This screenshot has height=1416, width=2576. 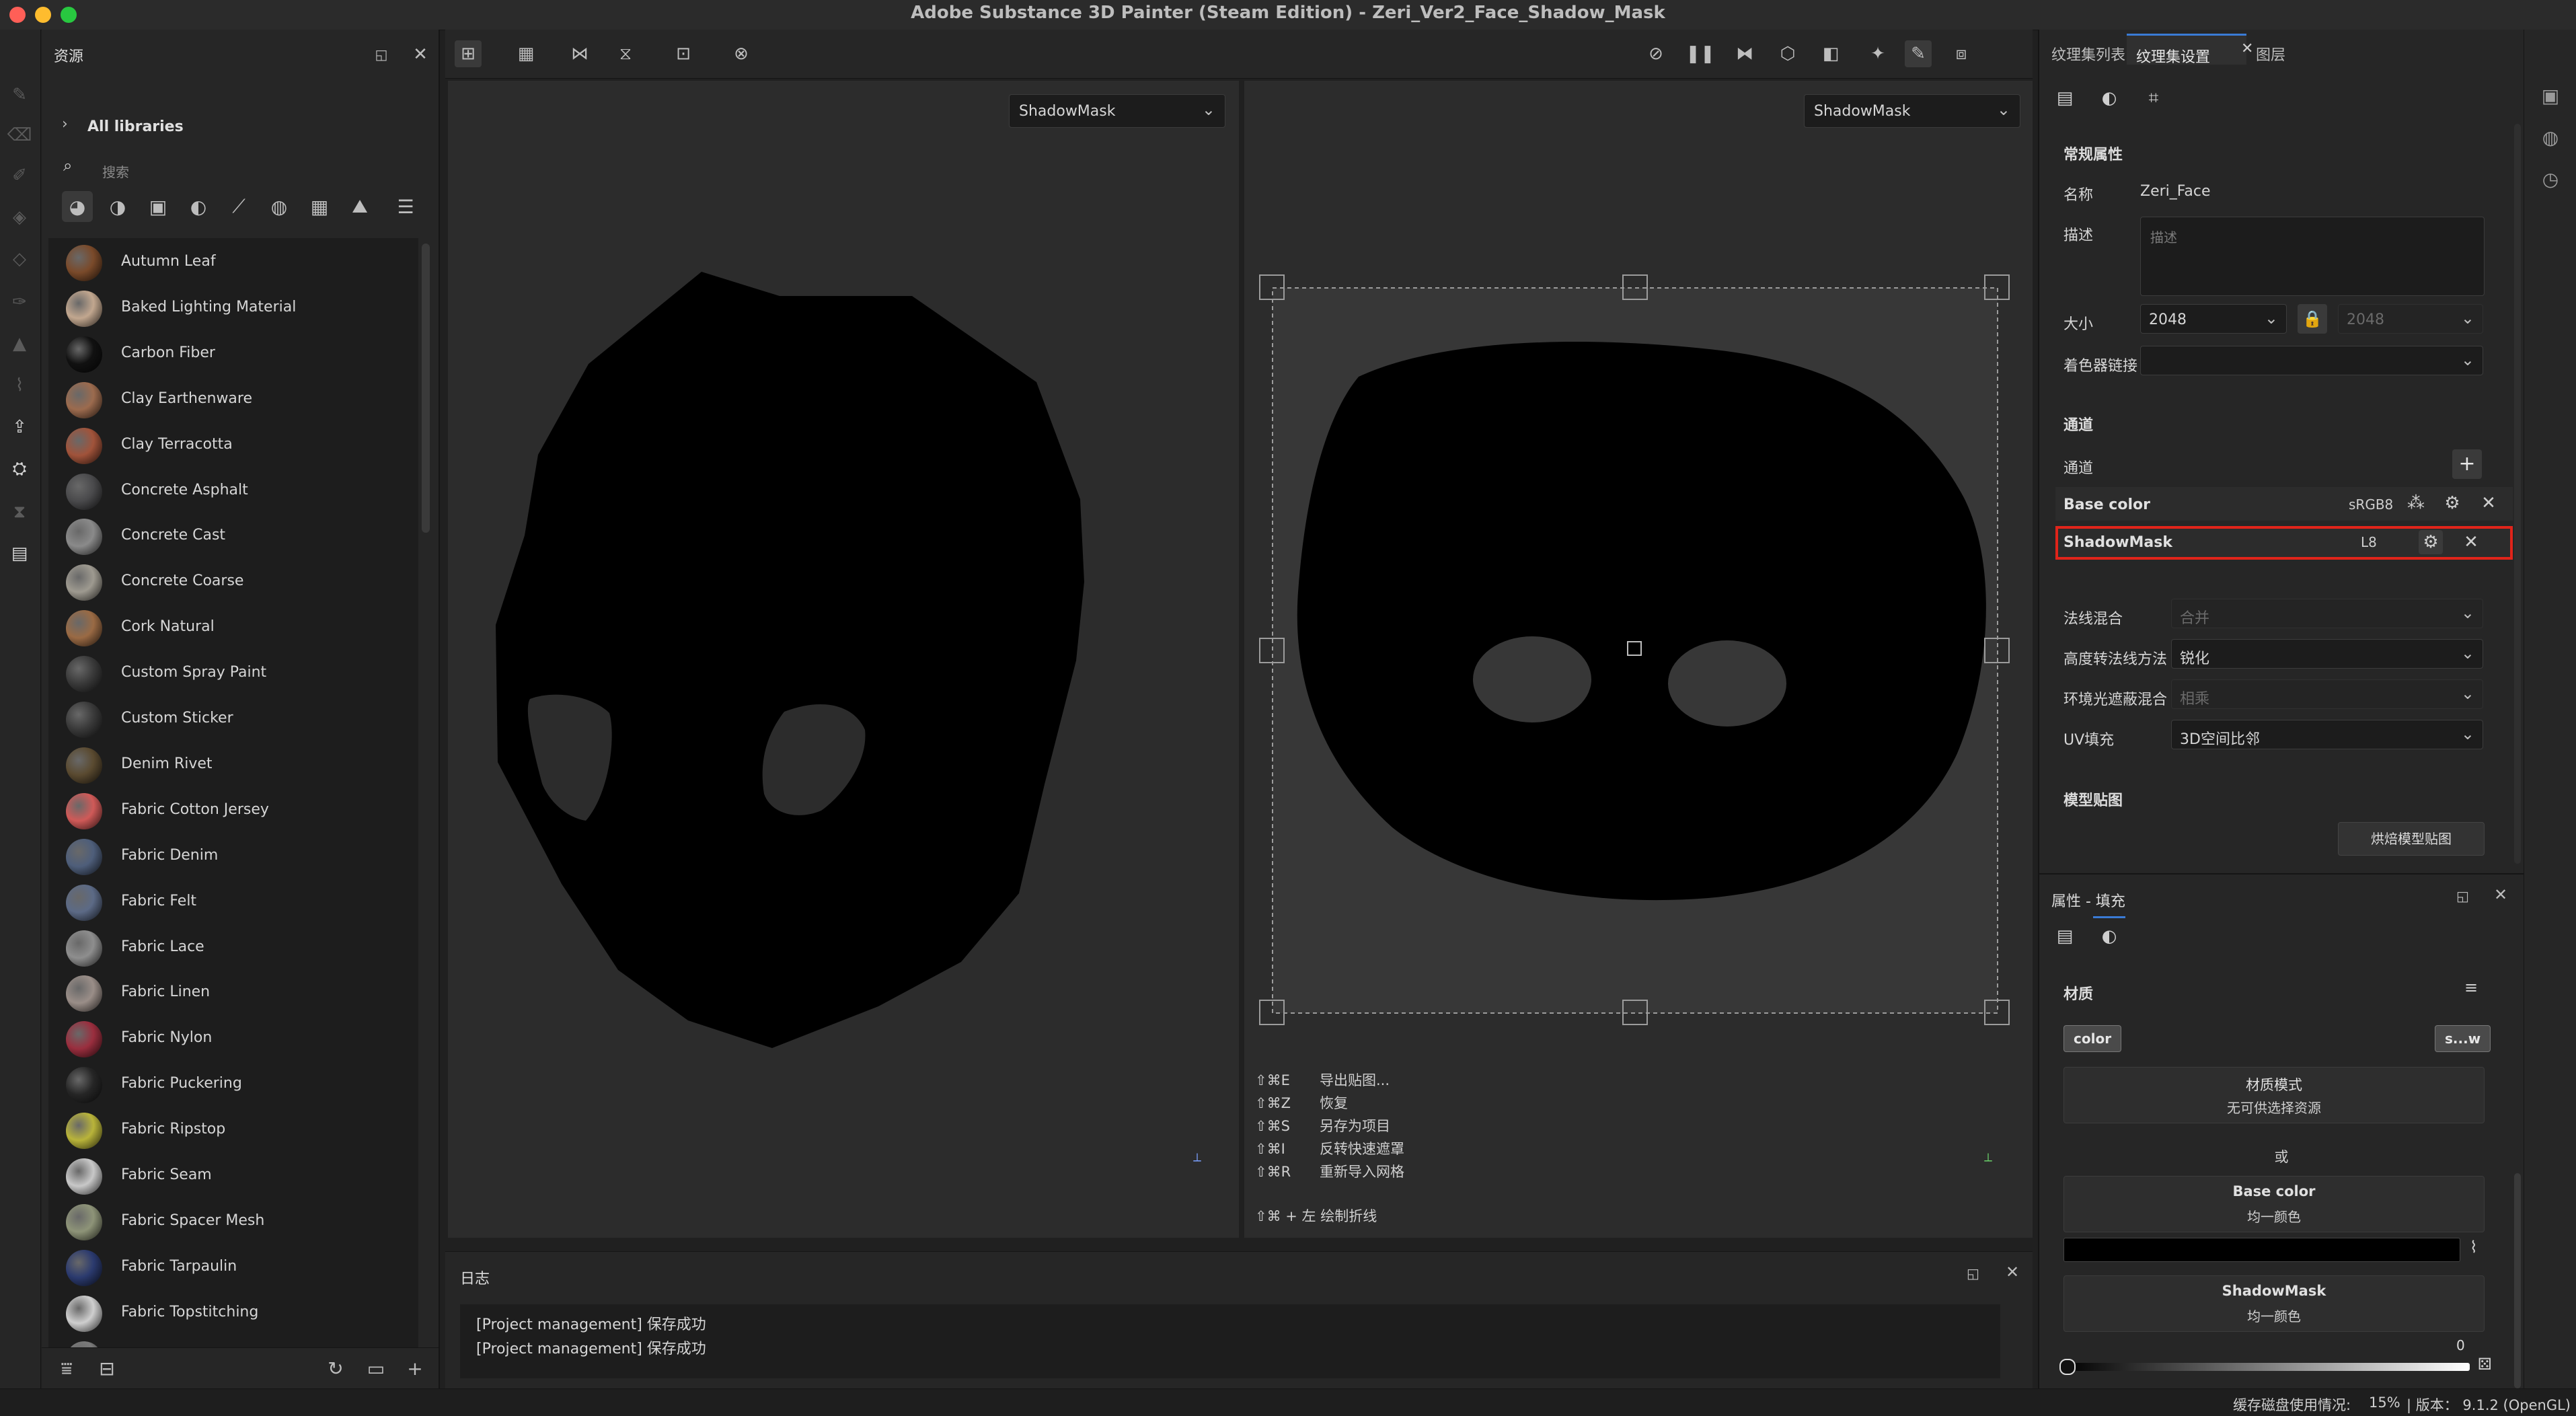 I want to click on asset-item: Fabric Denim, so click(x=233, y=855).